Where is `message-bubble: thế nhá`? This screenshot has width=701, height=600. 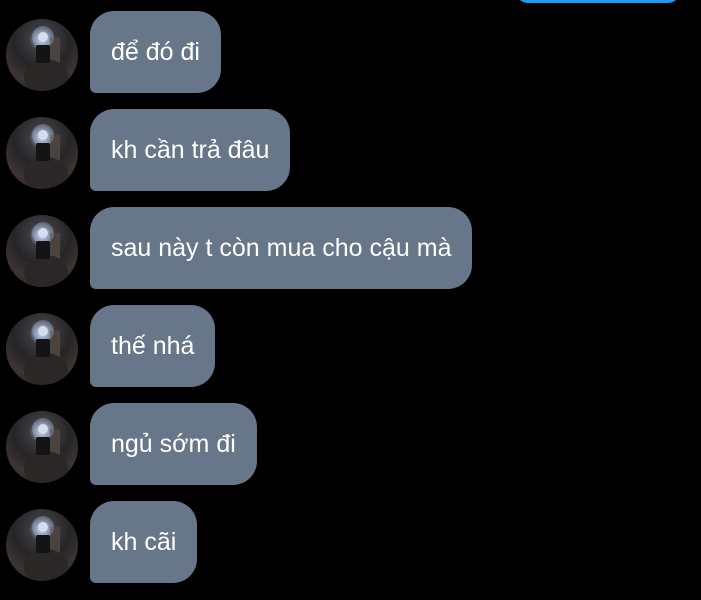 message-bubble: thế nhá is located at coordinates (153, 346).